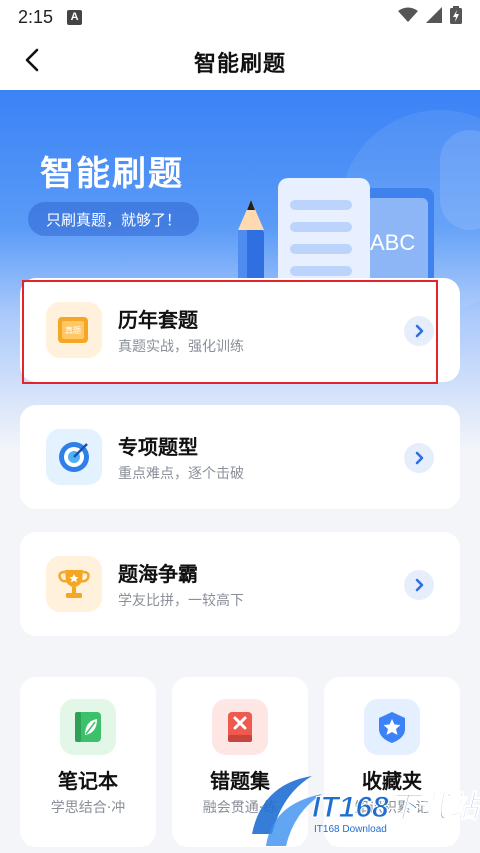  I want to click on watermark-logo: IT168下载站 IT168 Download, so click(361, 808).